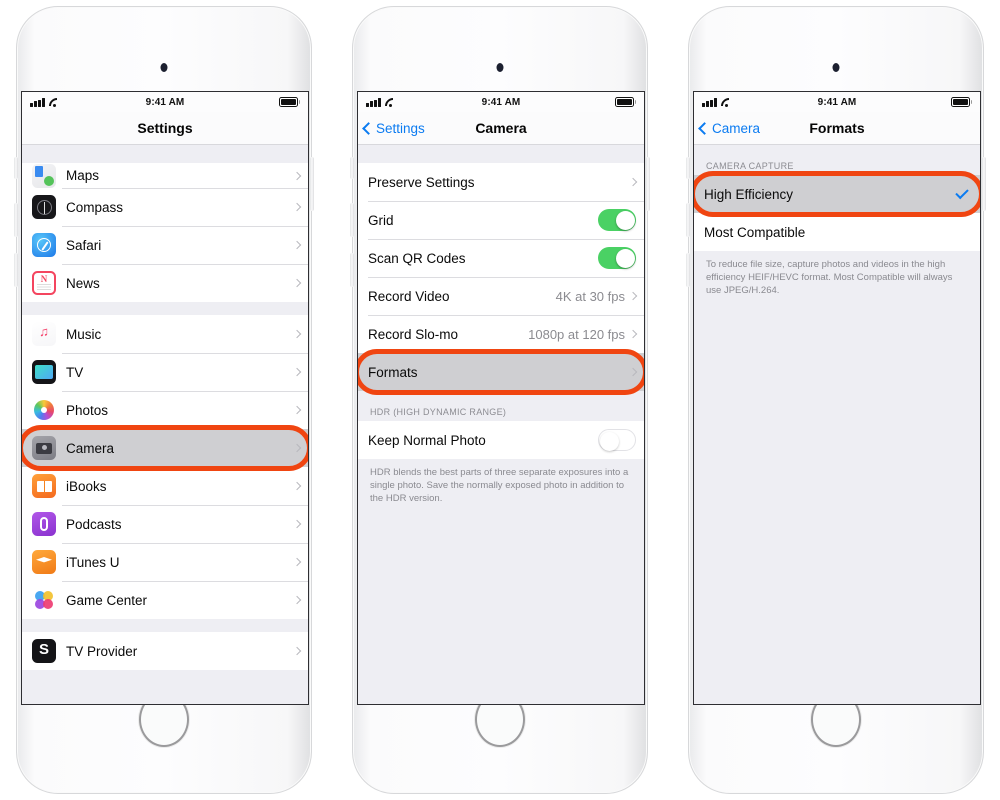 The image size is (1000, 800). I want to click on section-header: CAMERA CAPTURE, so click(750, 166).